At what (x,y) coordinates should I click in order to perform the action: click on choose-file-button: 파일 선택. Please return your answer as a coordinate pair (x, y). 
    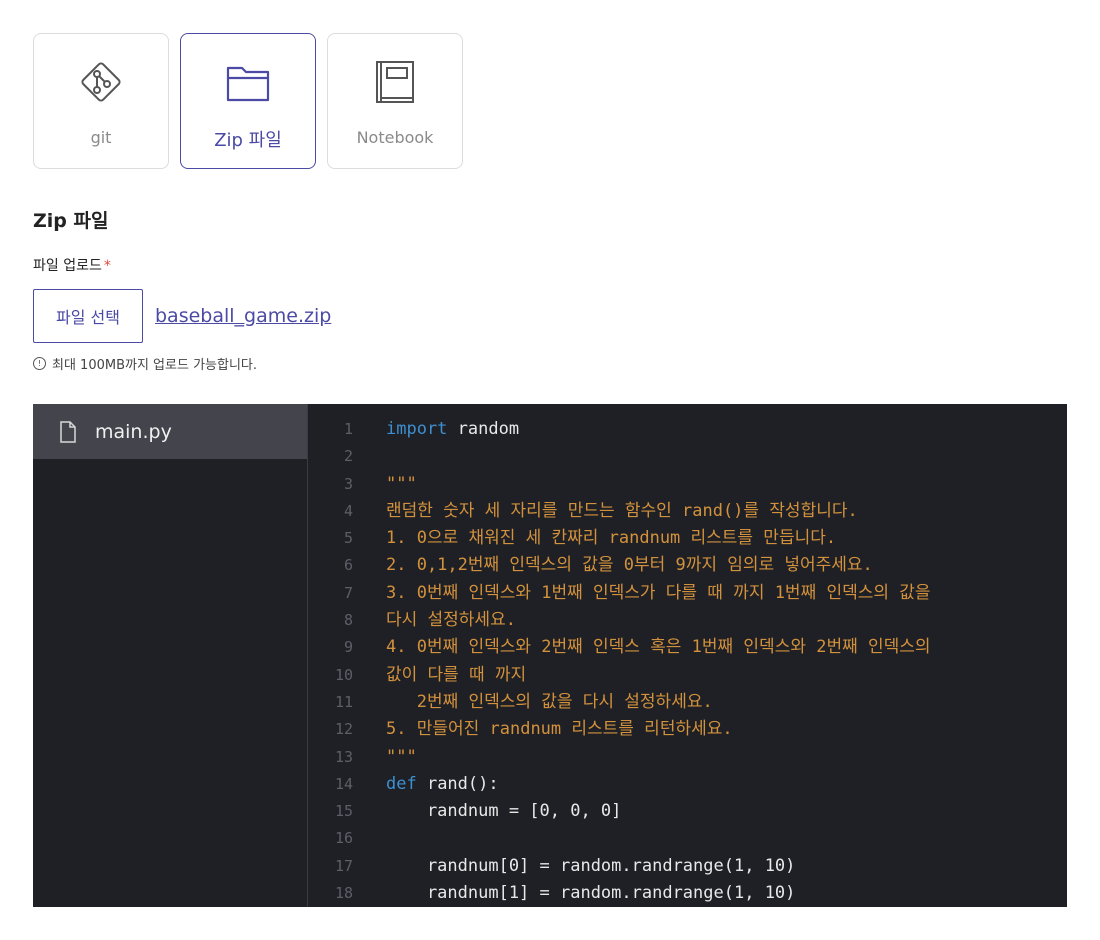
    Looking at the image, I should click on (88, 316).